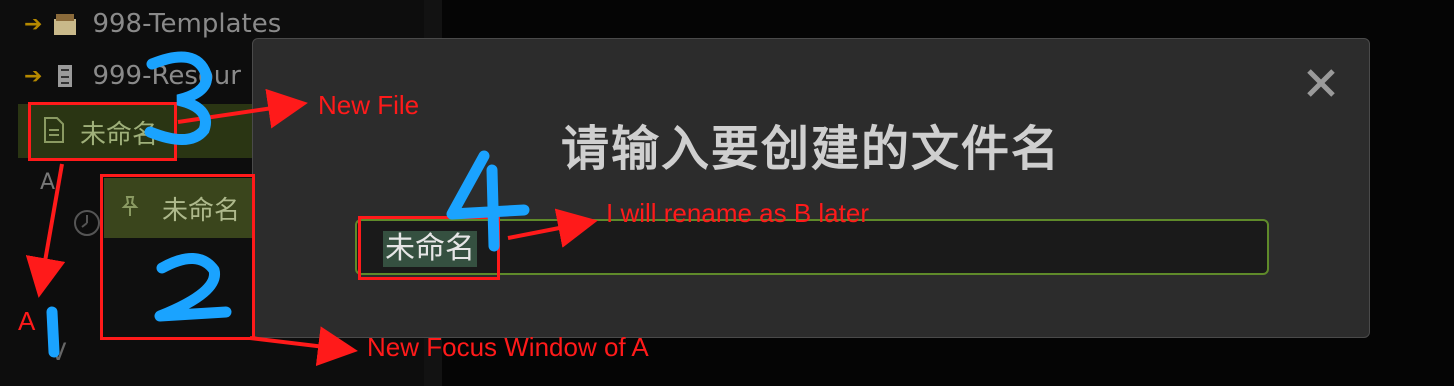 This screenshot has width=1454, height=386. I want to click on folder-row-resources: ➔ 999-Resour, so click(132, 76).